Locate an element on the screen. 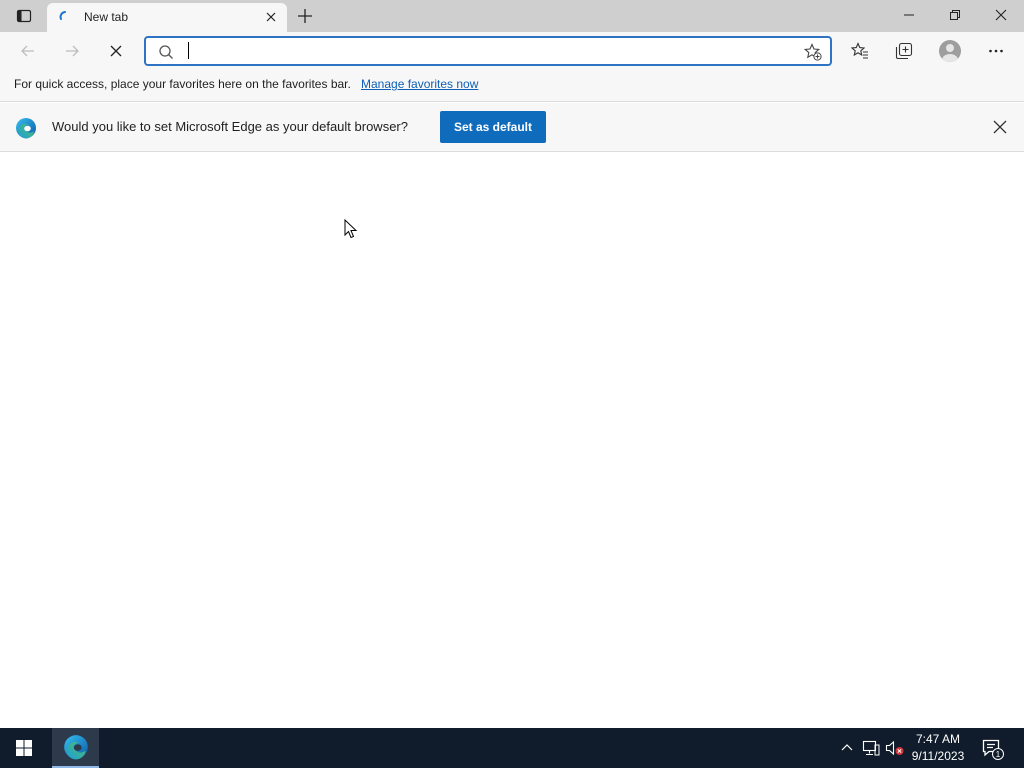 The image size is (1024, 768). restore-icon is located at coordinates (955, 15).